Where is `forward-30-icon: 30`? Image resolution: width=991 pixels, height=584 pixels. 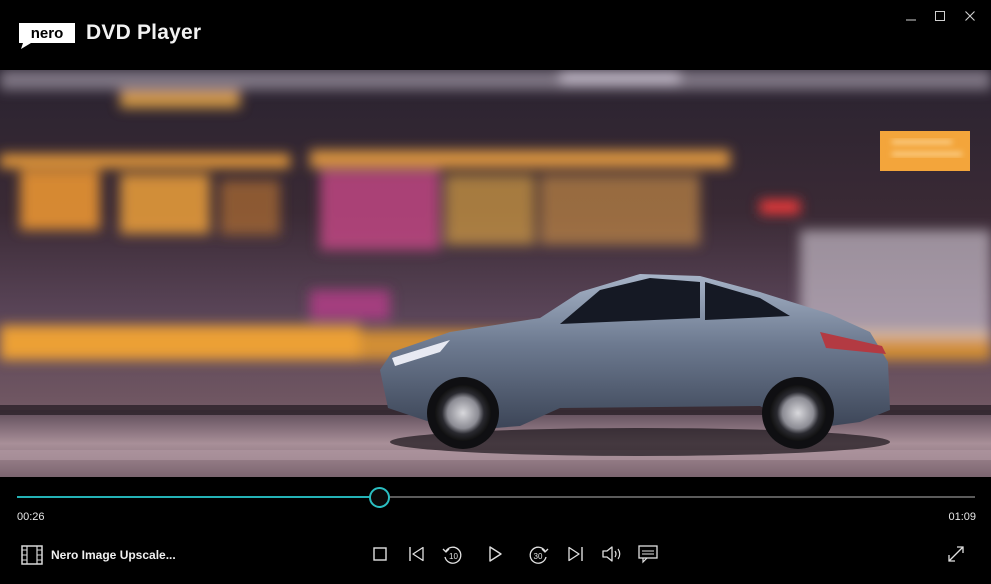 forward-30-icon: 30 is located at coordinates (539, 555).